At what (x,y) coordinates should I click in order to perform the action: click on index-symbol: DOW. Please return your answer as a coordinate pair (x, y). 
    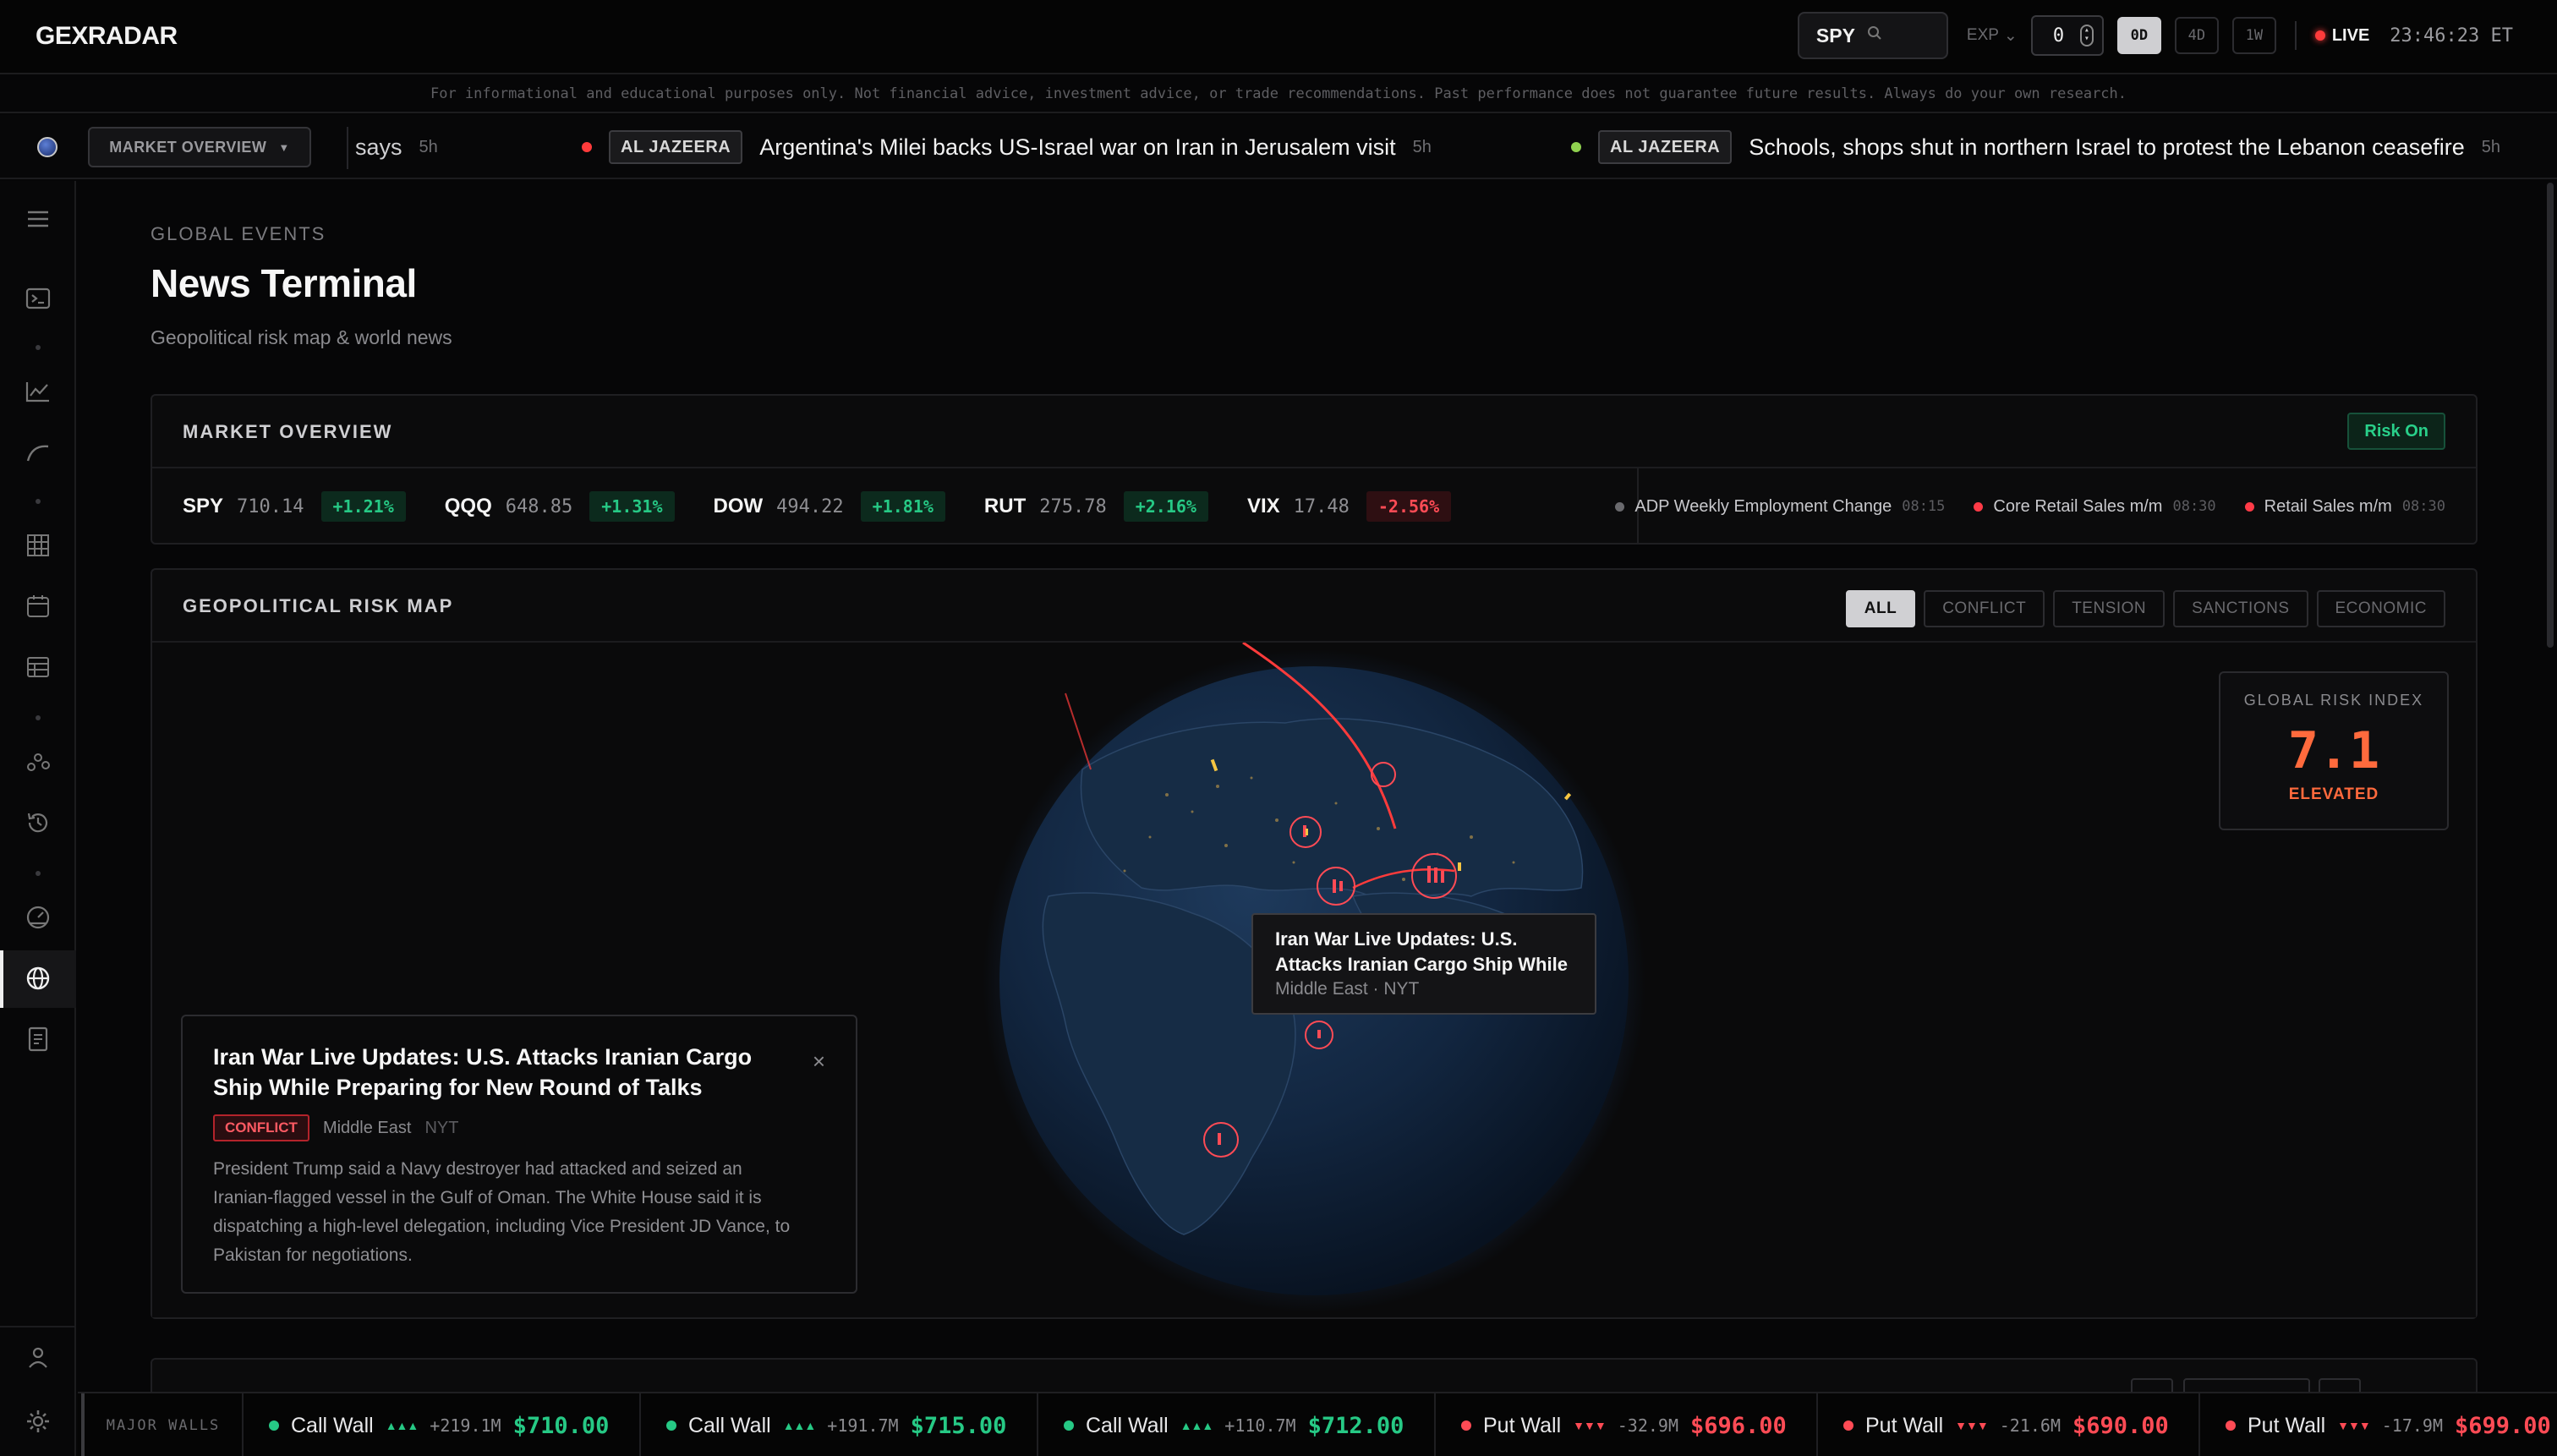
    Looking at the image, I should click on (738, 506).